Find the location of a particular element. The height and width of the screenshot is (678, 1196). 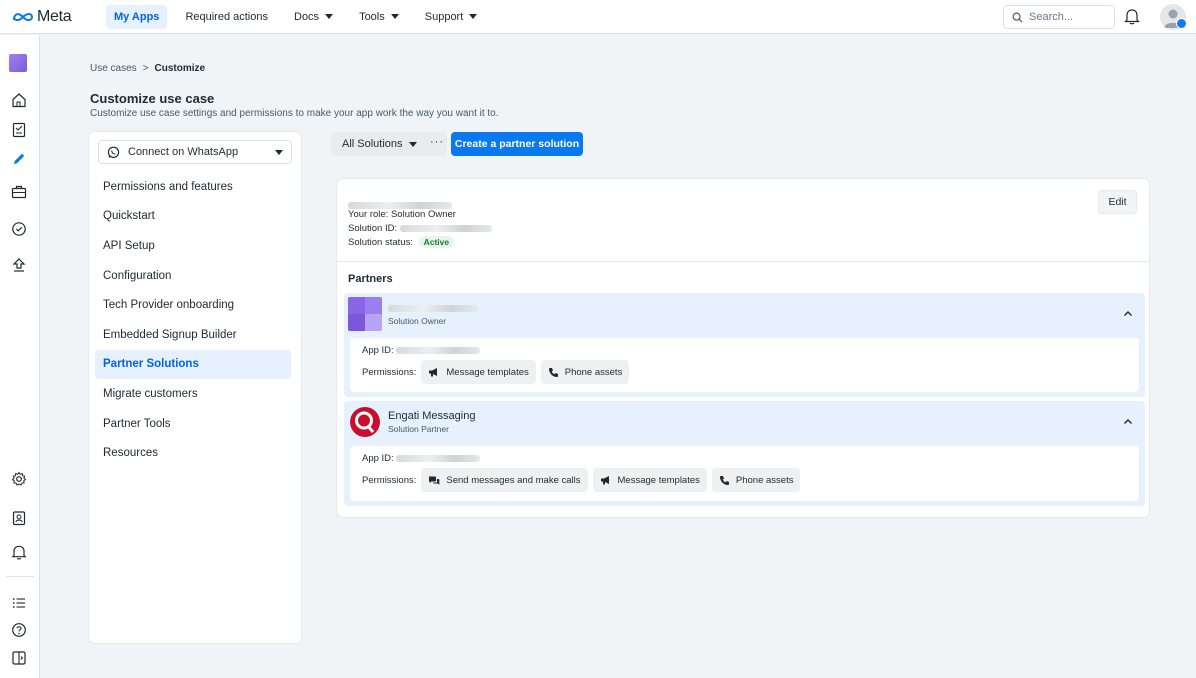

notifications-button is located at coordinates (1132, 18).